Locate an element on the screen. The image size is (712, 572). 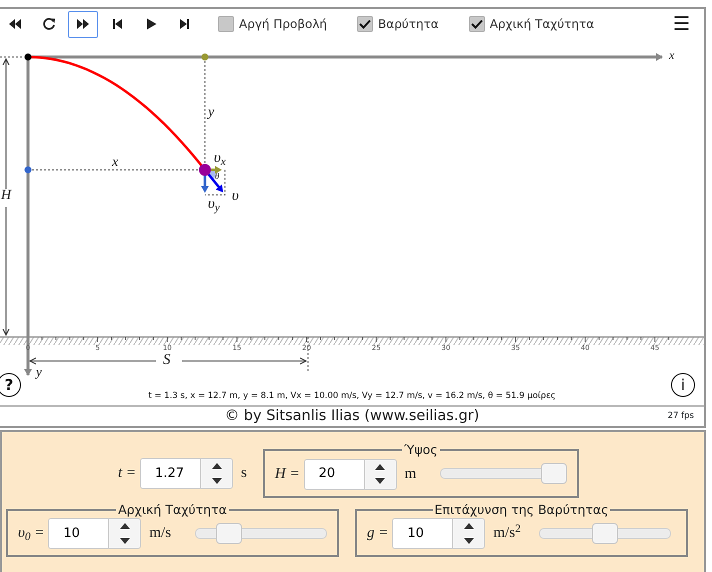
start-point is located at coordinates (28, 57).